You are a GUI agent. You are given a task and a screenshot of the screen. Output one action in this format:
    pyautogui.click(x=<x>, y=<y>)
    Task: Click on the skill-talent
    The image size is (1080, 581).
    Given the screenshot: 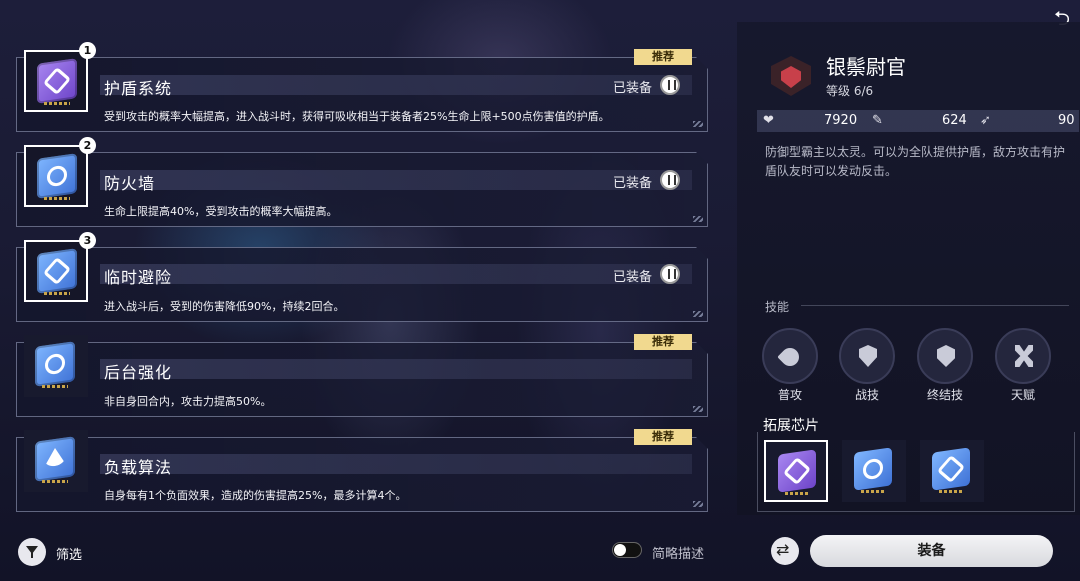 What is the action you would take?
    pyautogui.click(x=1023, y=356)
    